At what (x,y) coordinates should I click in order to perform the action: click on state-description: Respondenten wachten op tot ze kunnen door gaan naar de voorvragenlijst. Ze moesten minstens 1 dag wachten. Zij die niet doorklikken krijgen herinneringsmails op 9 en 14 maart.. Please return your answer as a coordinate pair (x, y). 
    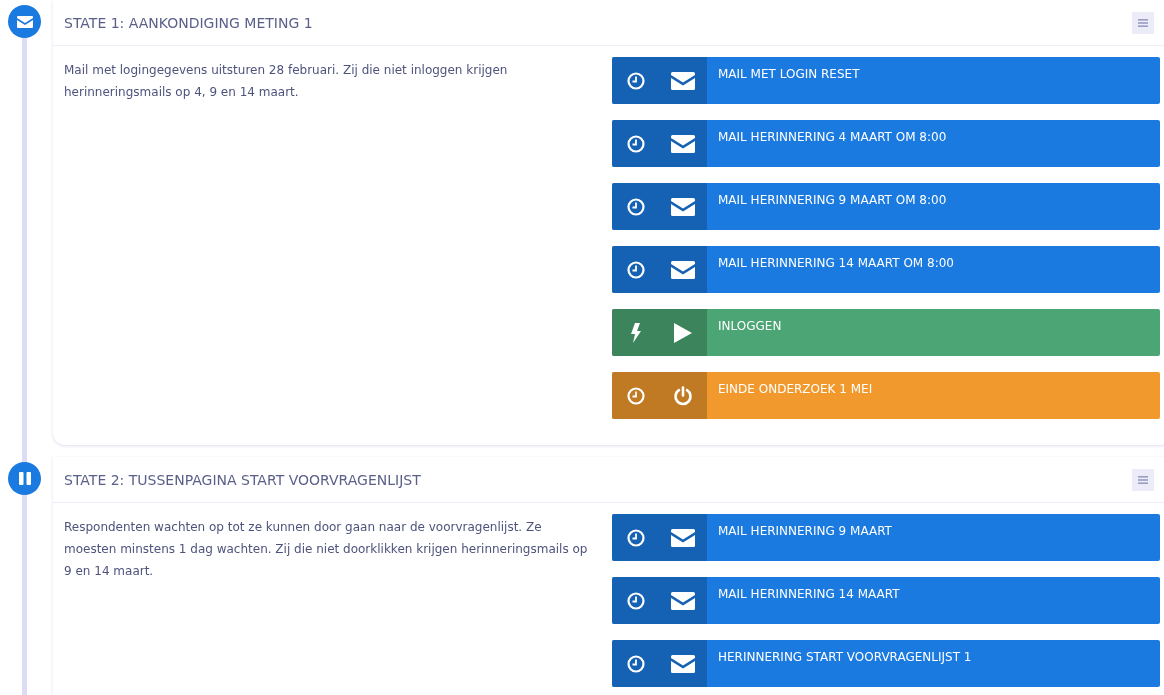
    Looking at the image, I should click on (326, 549).